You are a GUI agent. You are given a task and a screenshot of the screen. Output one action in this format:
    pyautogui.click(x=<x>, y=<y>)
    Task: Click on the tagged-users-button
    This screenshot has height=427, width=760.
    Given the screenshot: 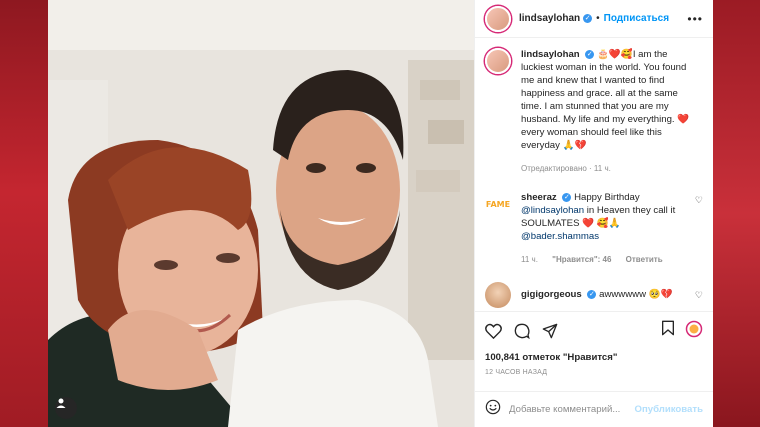 What is the action you would take?
    pyautogui.click(x=66, y=408)
    